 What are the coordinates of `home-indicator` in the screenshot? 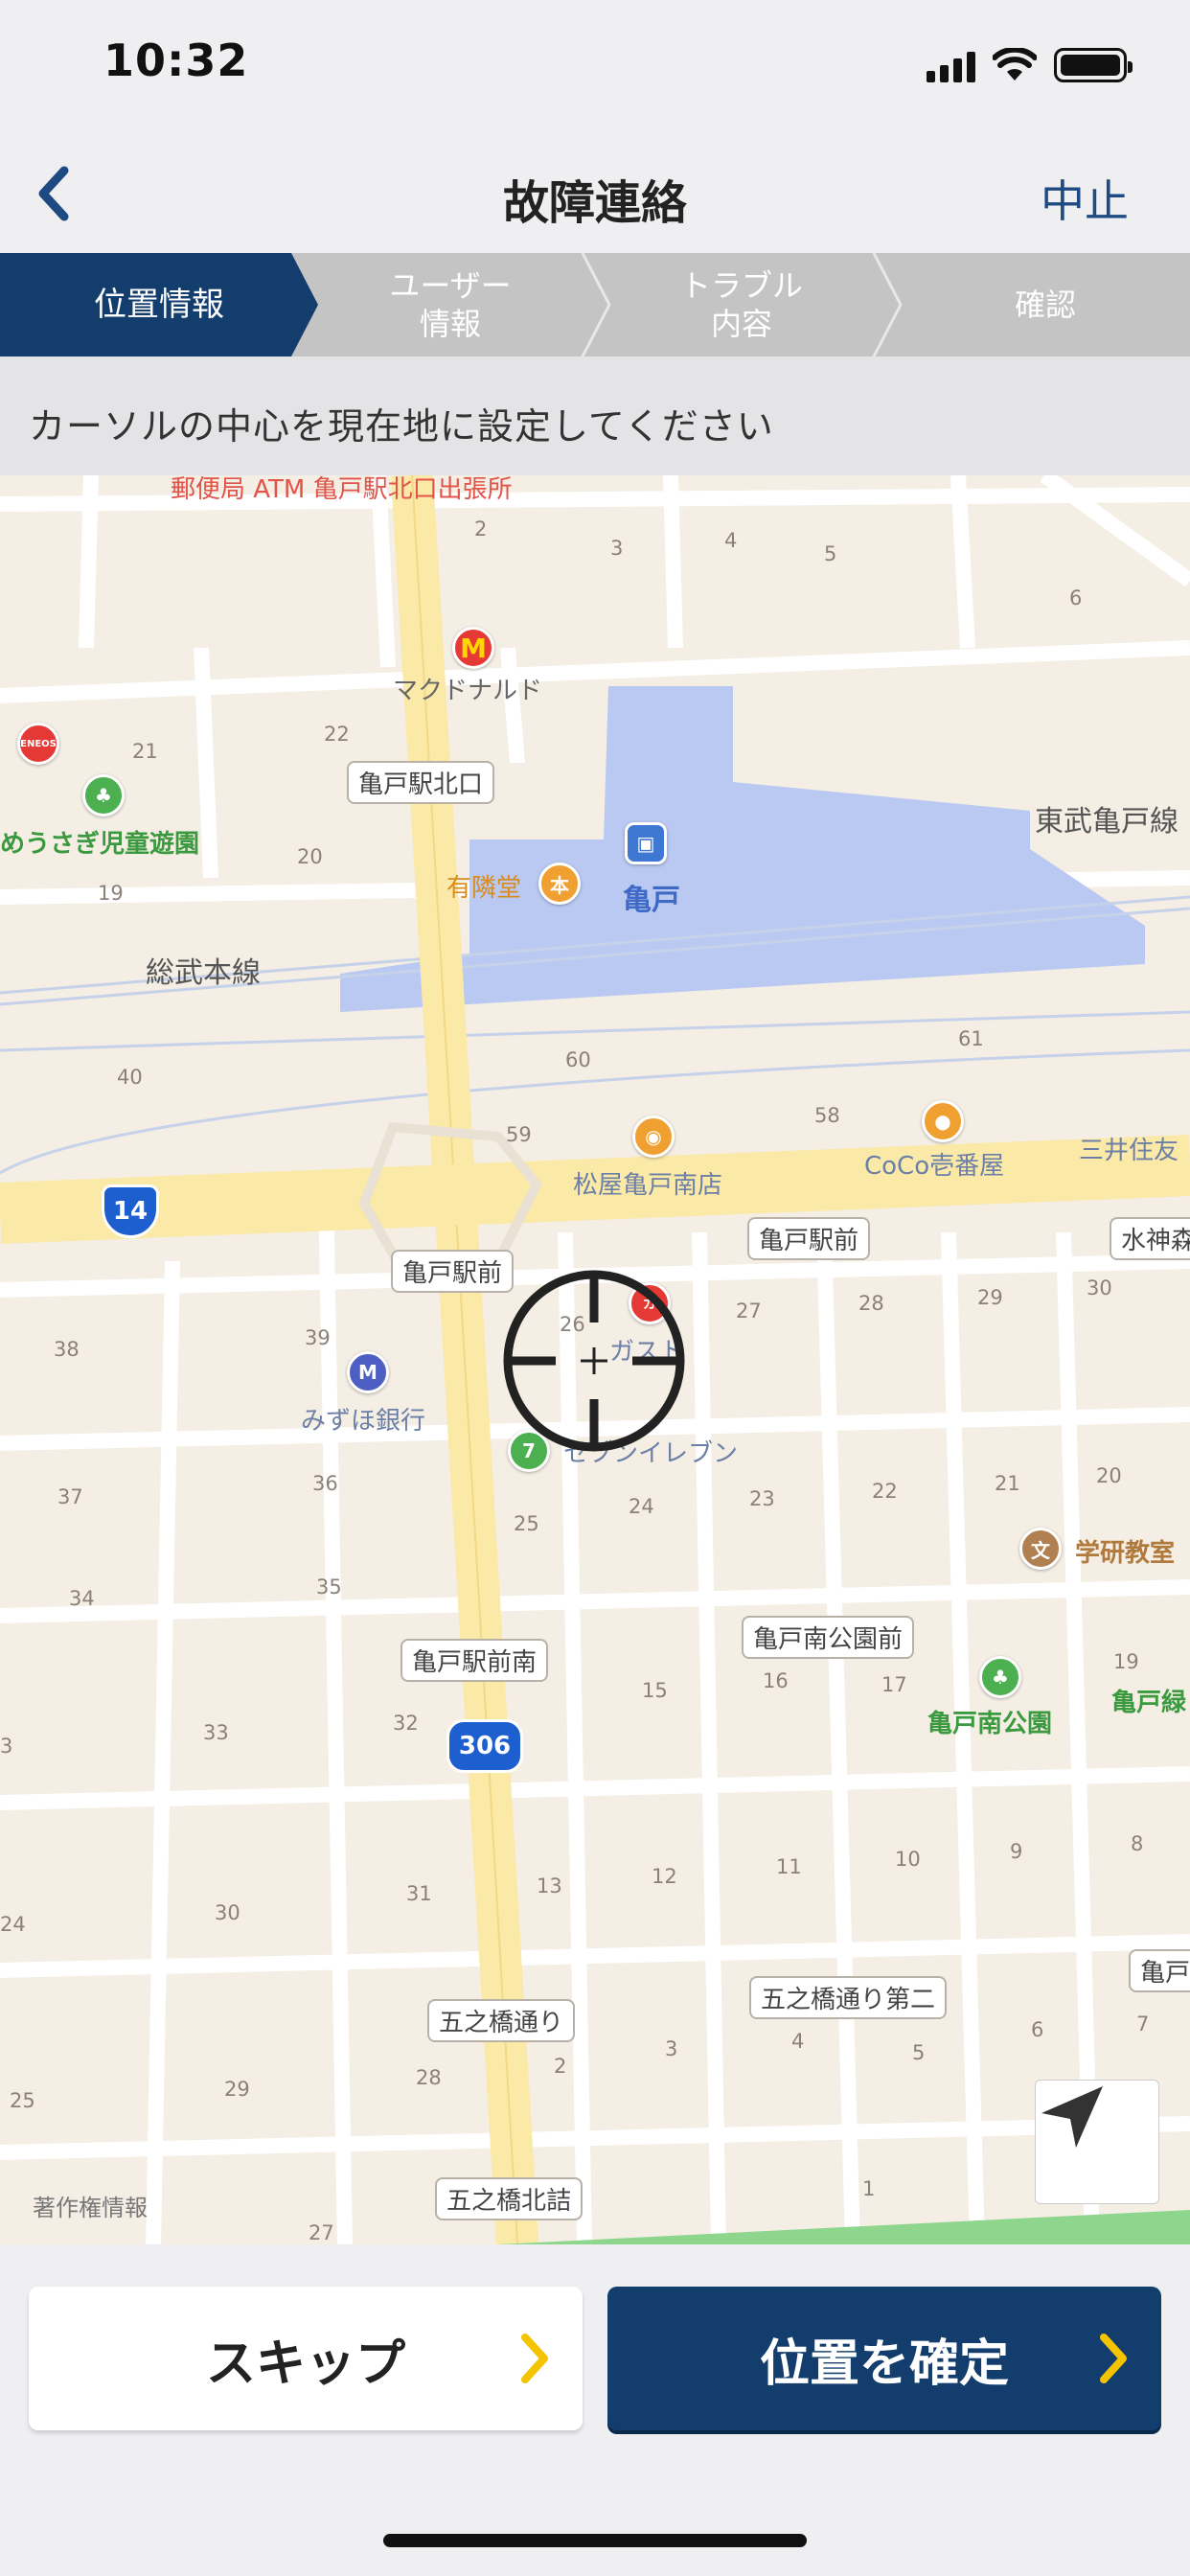 It's located at (595, 2540).